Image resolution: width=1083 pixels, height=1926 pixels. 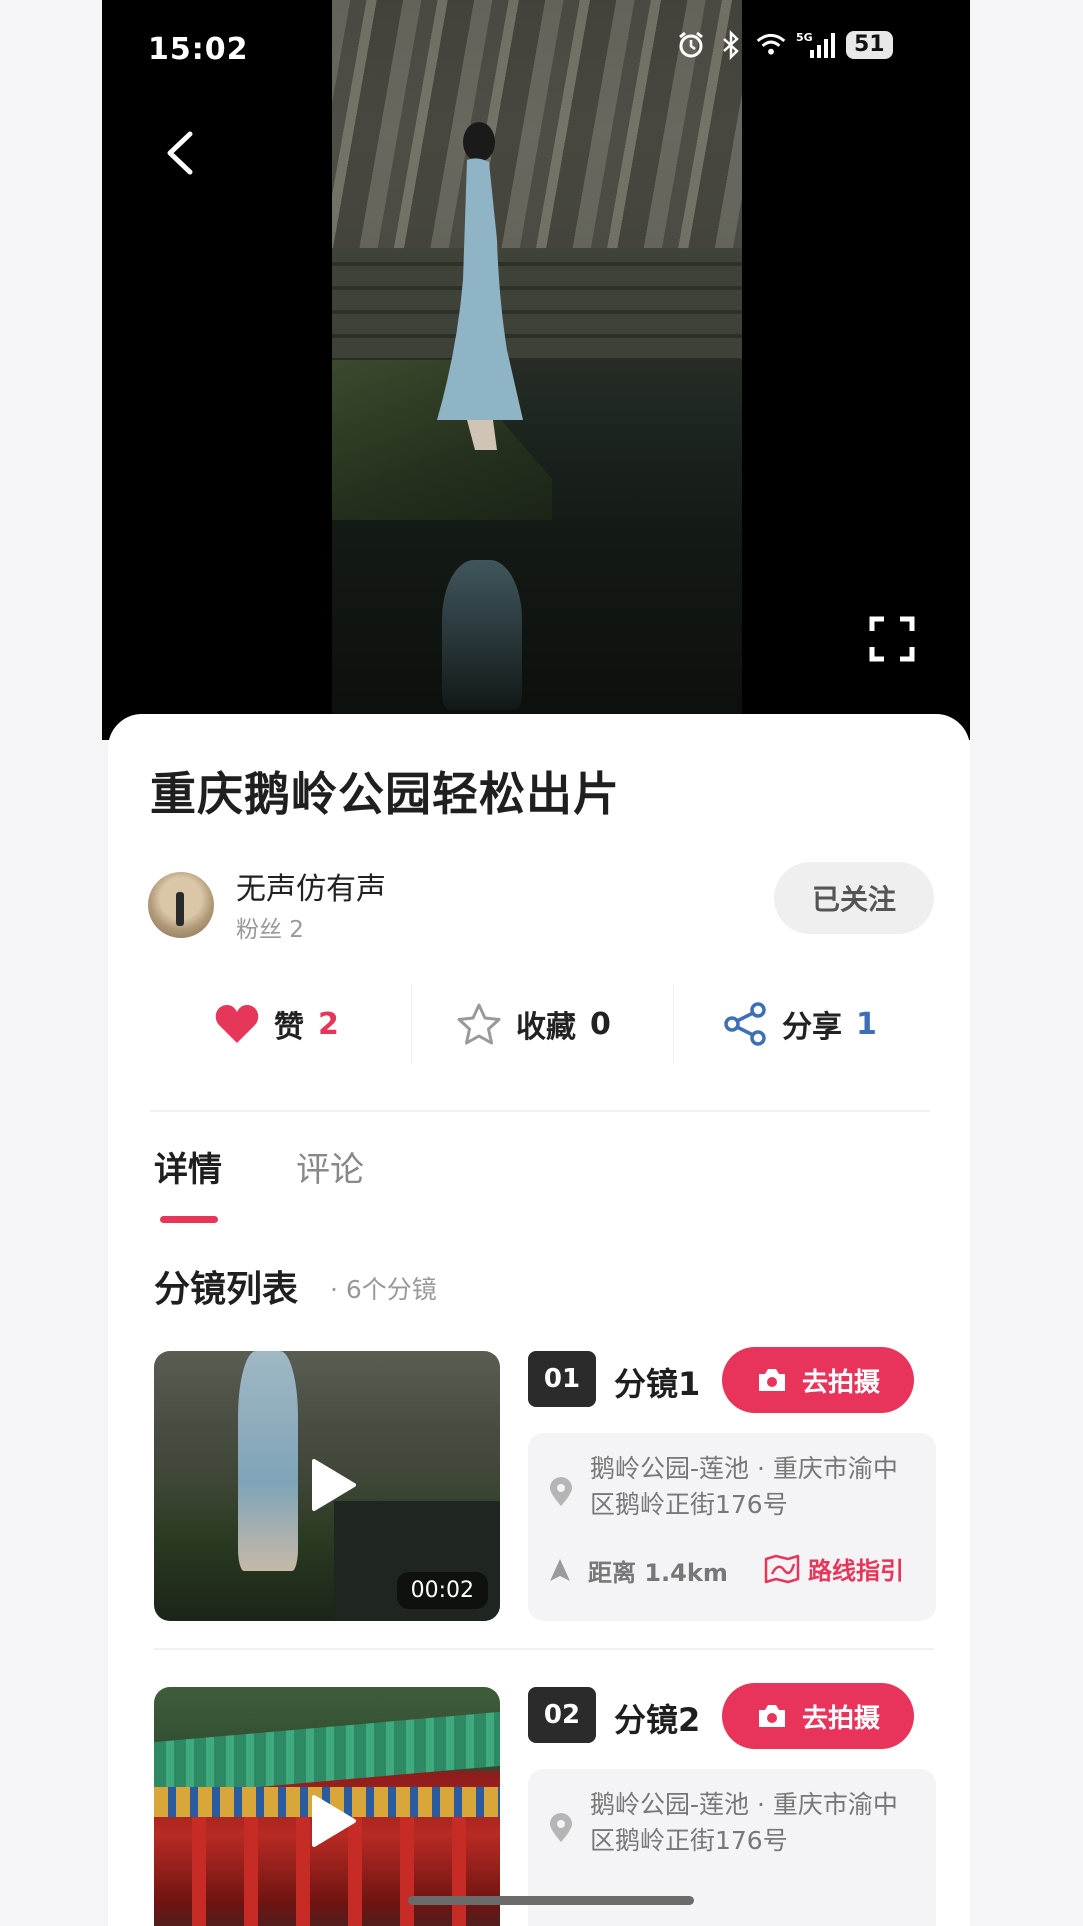 I want to click on navigation-arrow-icon, so click(x=560, y=1570).